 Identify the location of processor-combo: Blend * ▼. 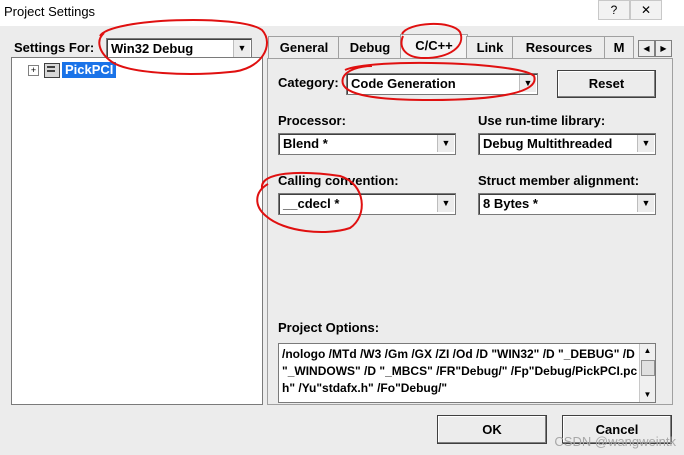
(367, 144).